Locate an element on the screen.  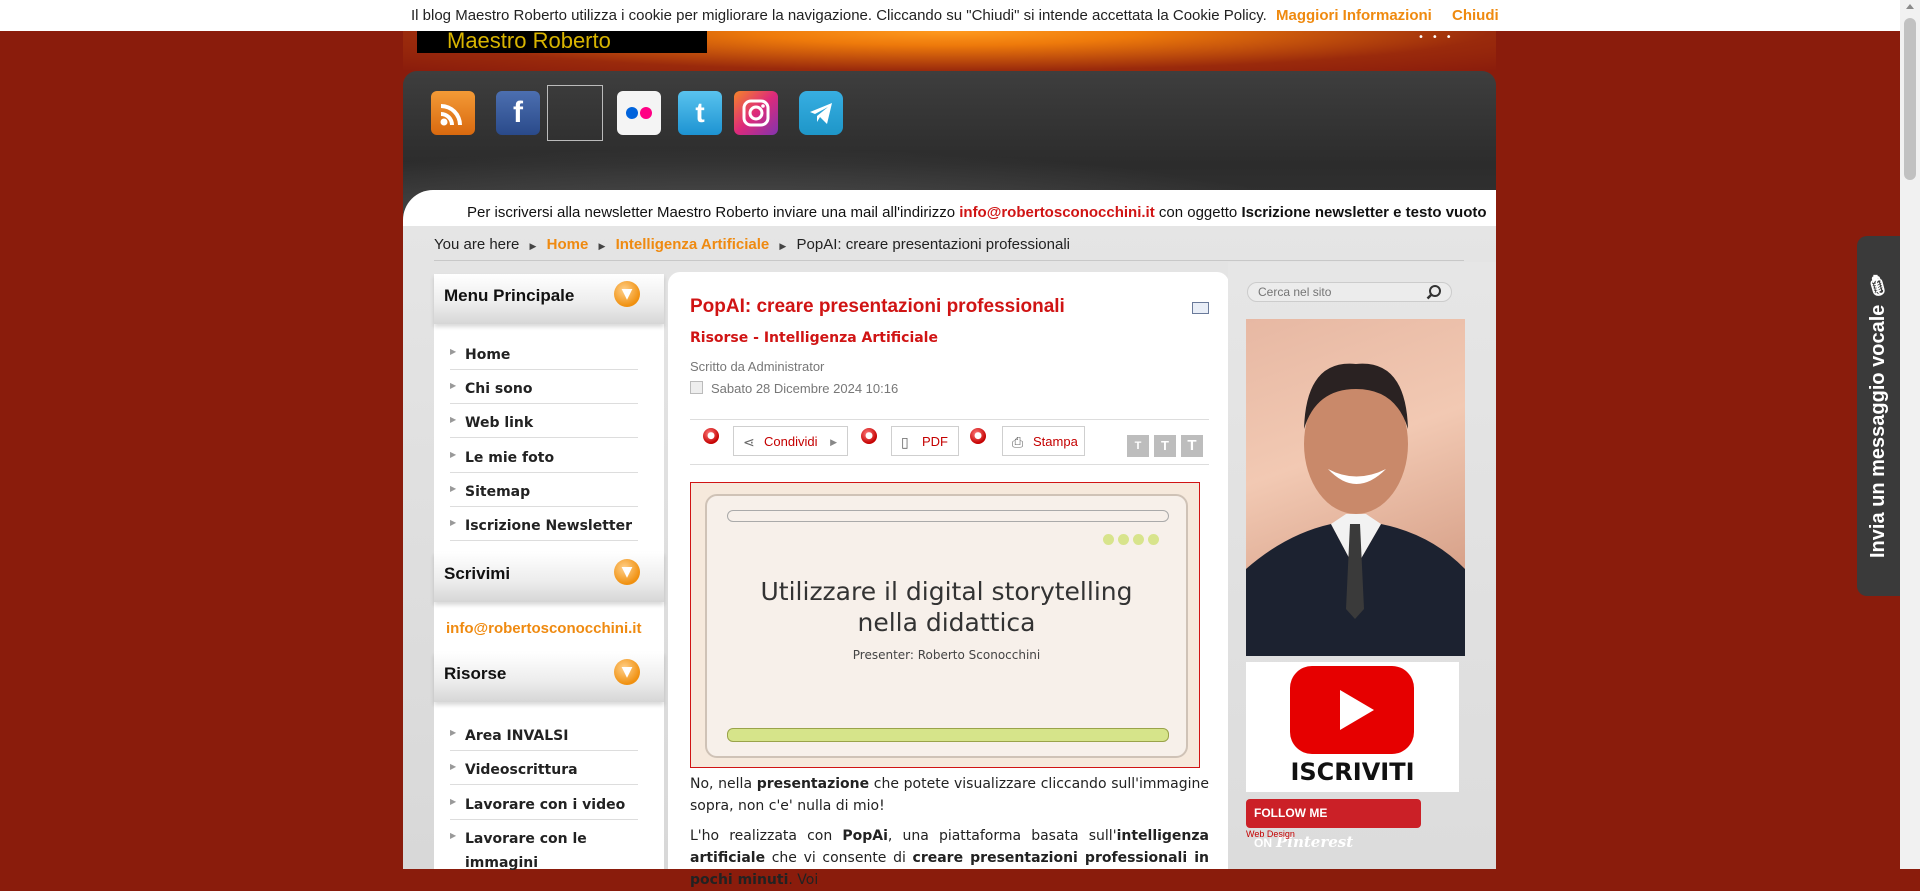
article-category: Risorse - Intelligenza Artificiale is located at coordinates (814, 338).